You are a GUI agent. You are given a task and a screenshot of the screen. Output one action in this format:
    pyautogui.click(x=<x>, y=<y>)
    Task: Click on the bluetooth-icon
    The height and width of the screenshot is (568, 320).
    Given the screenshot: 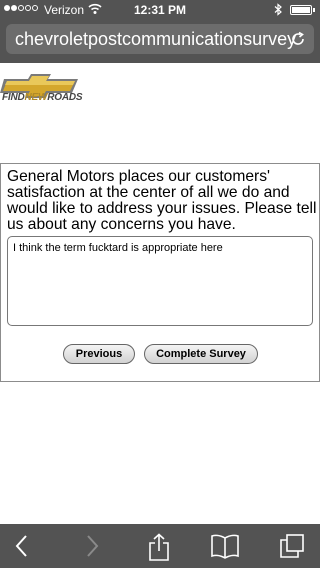 What is the action you would take?
    pyautogui.click(x=278, y=9)
    